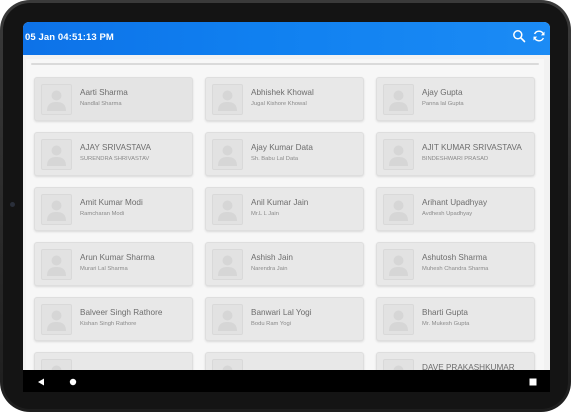 The height and width of the screenshot is (412, 571). Describe the element at coordinates (284, 209) in the screenshot. I see `contact-card: Anil Kumar Jain Mr.L L Jain` at that location.